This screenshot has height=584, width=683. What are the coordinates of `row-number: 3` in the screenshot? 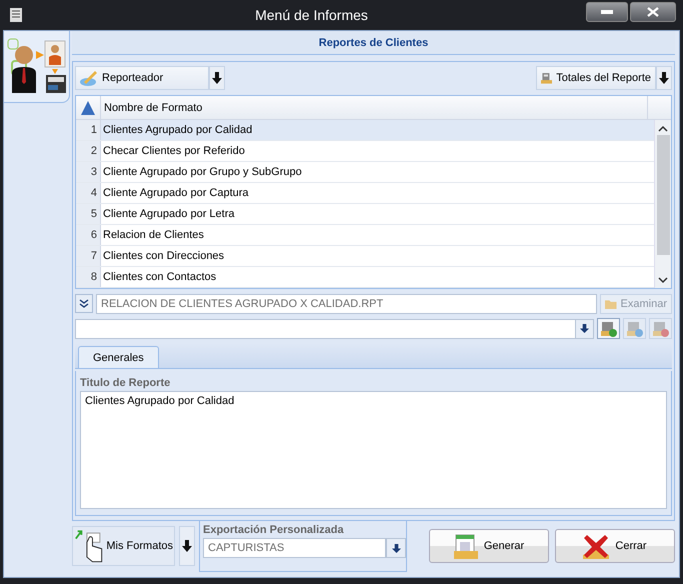 It's located at (88, 172).